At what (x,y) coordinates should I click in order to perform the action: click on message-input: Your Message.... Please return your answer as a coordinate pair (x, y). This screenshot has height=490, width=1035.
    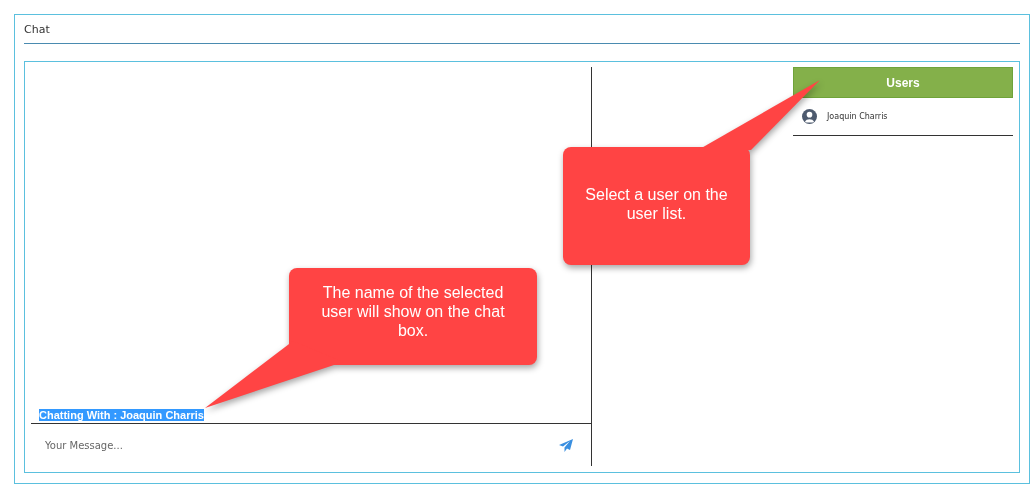
    Looking at the image, I should click on (301, 445).